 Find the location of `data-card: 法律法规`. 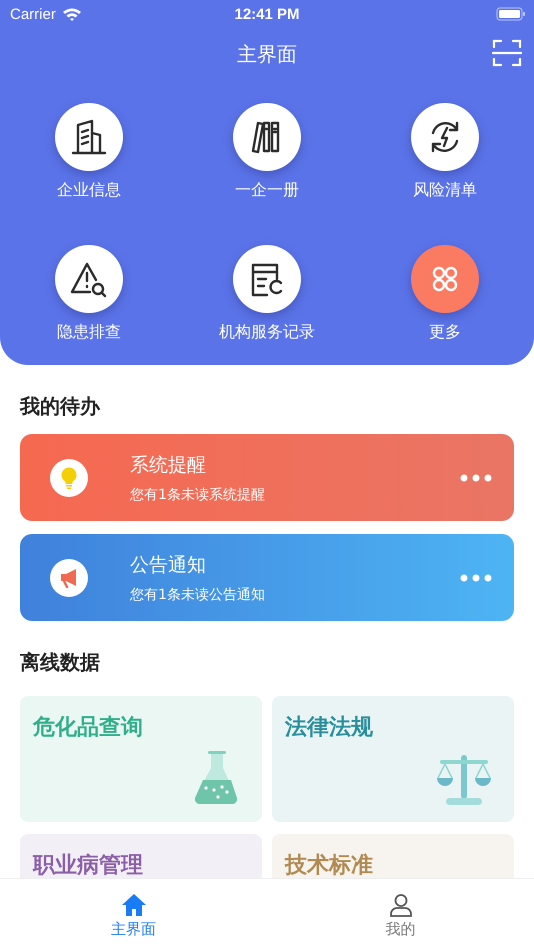

data-card: 法律法规 is located at coordinates (393, 759).